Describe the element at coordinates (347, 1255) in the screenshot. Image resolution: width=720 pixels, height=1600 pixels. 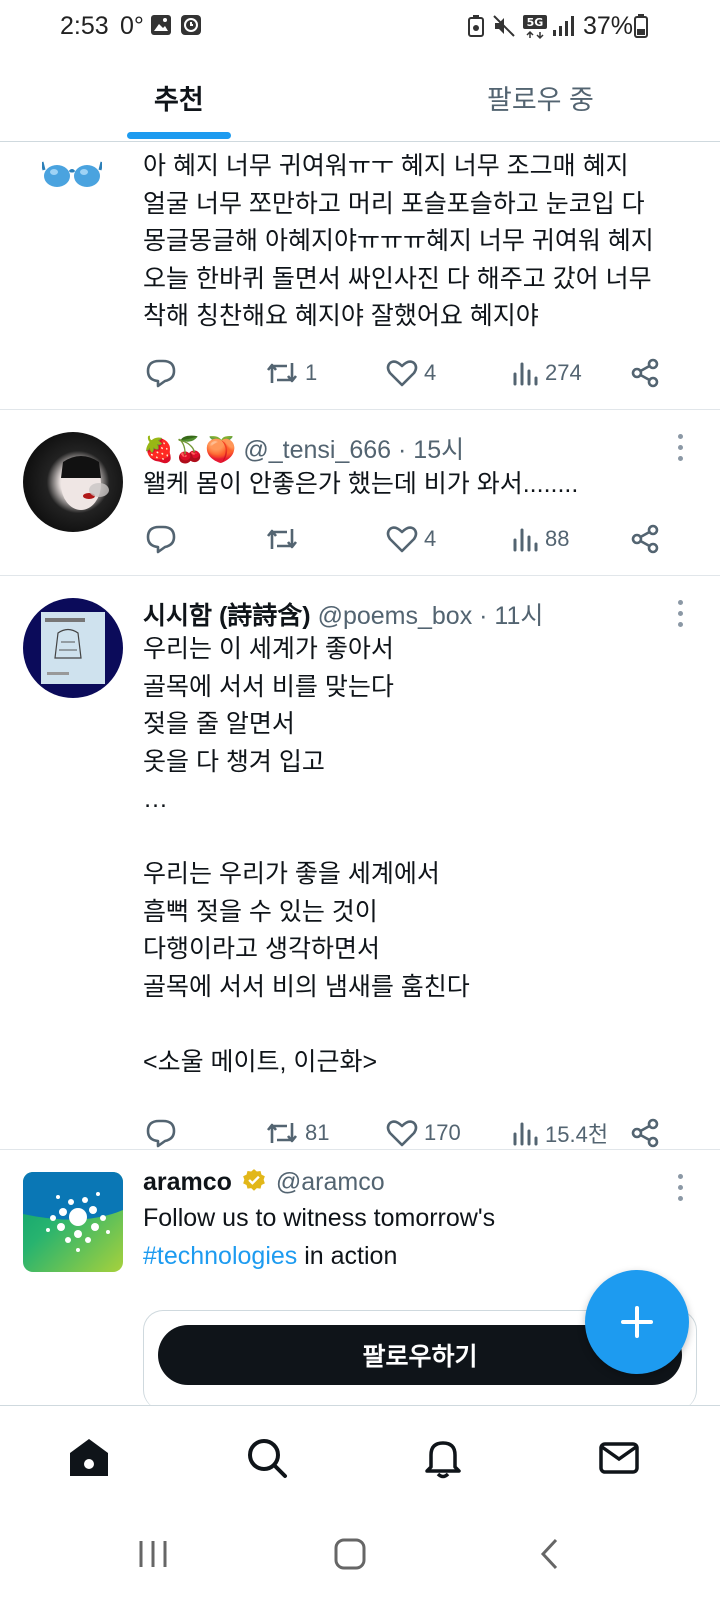
I see `tweet-text-part: in action` at that location.